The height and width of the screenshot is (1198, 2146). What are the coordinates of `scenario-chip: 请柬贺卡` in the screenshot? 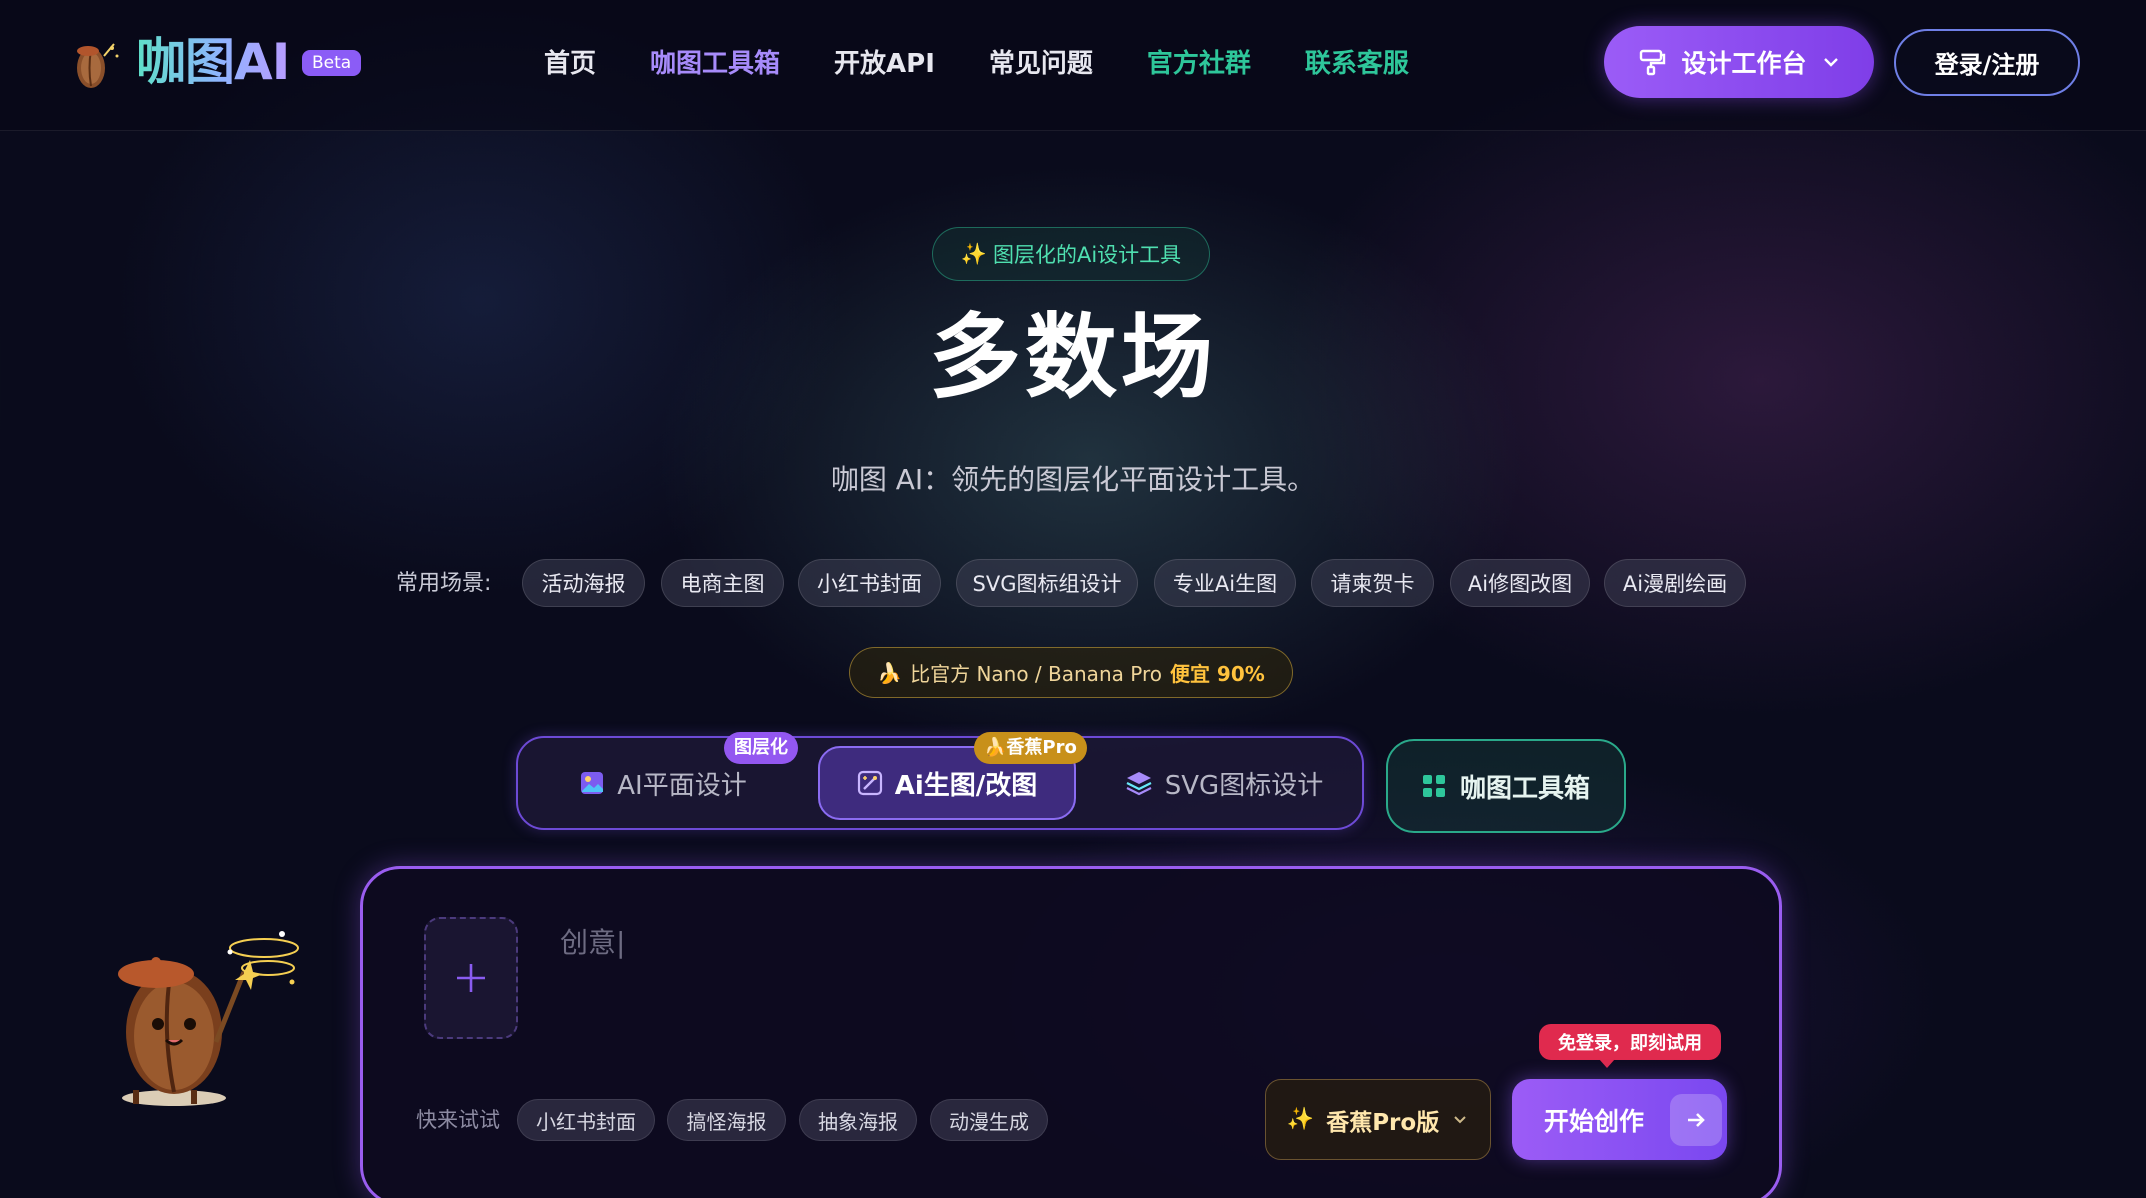 It's located at (1372, 583).